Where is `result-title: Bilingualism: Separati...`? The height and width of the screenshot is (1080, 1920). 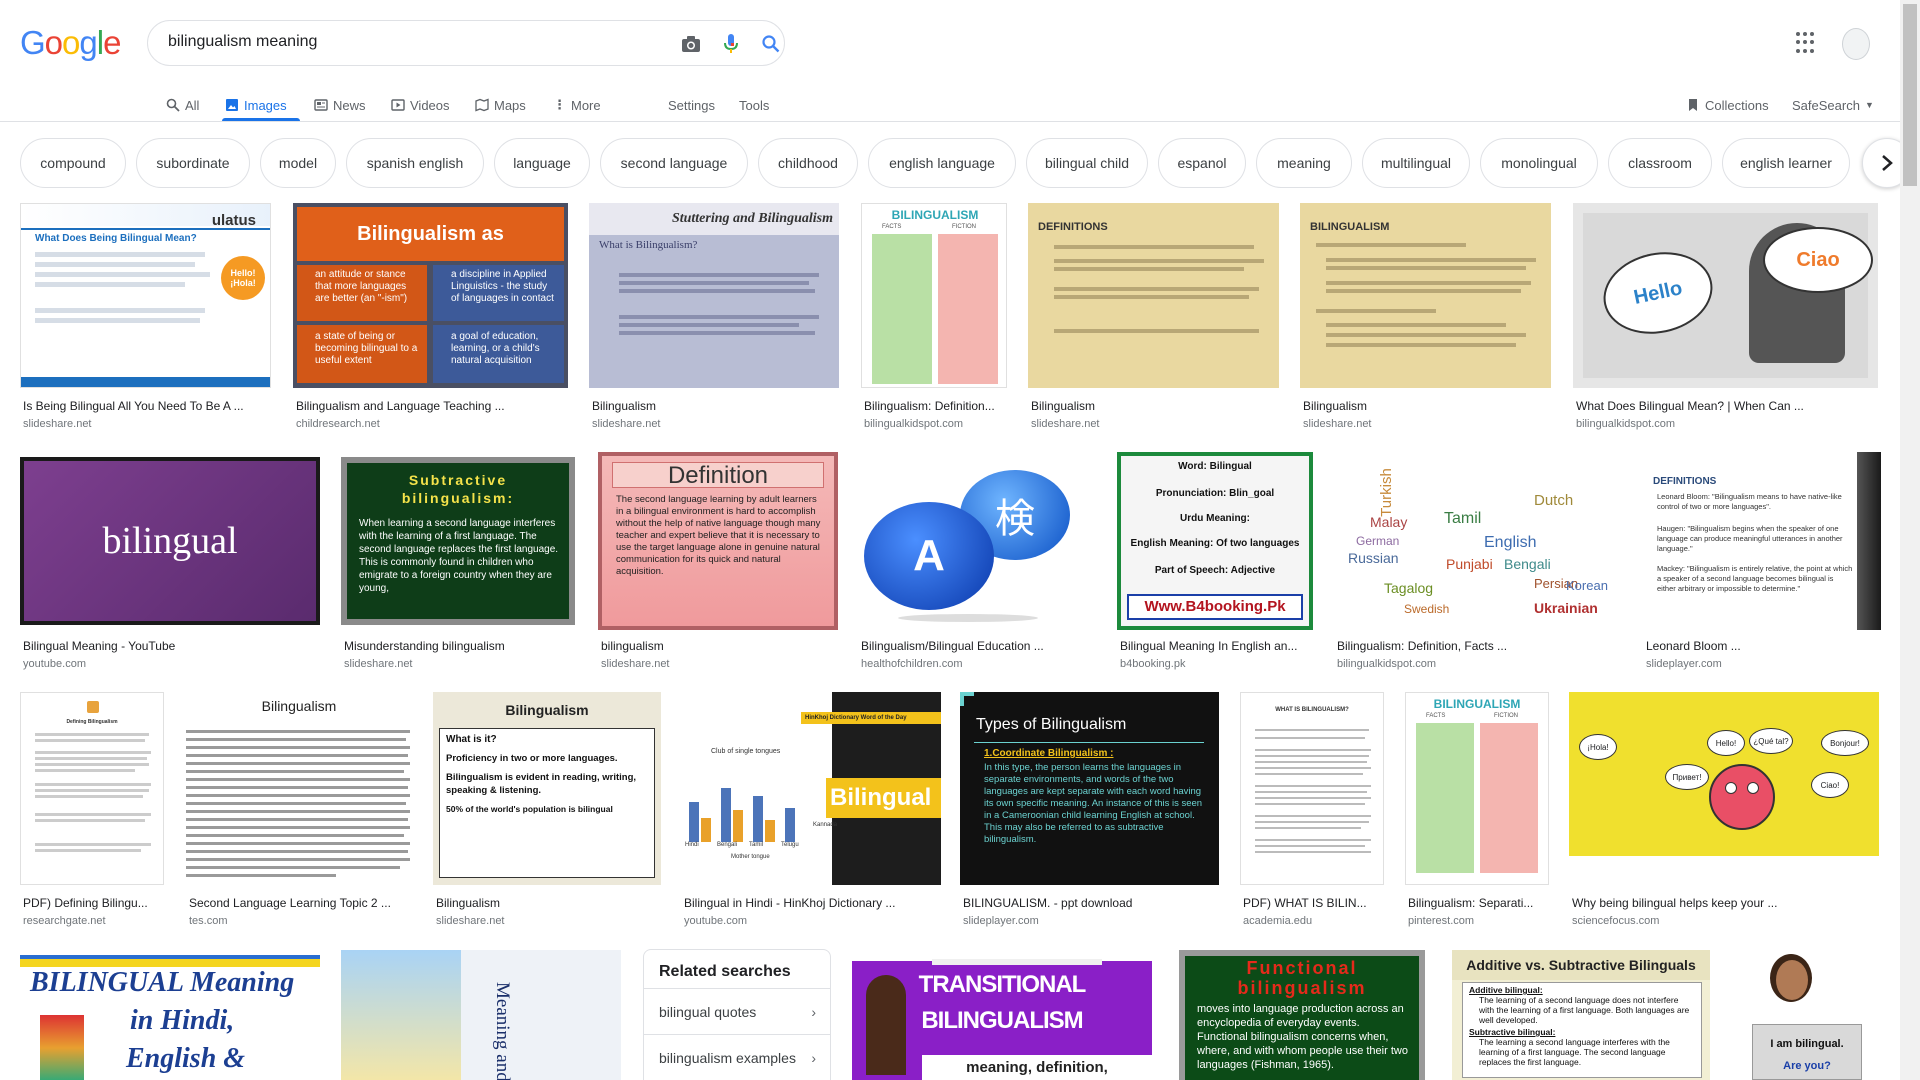 result-title: Bilingualism: Separati... is located at coordinates (1478, 903).